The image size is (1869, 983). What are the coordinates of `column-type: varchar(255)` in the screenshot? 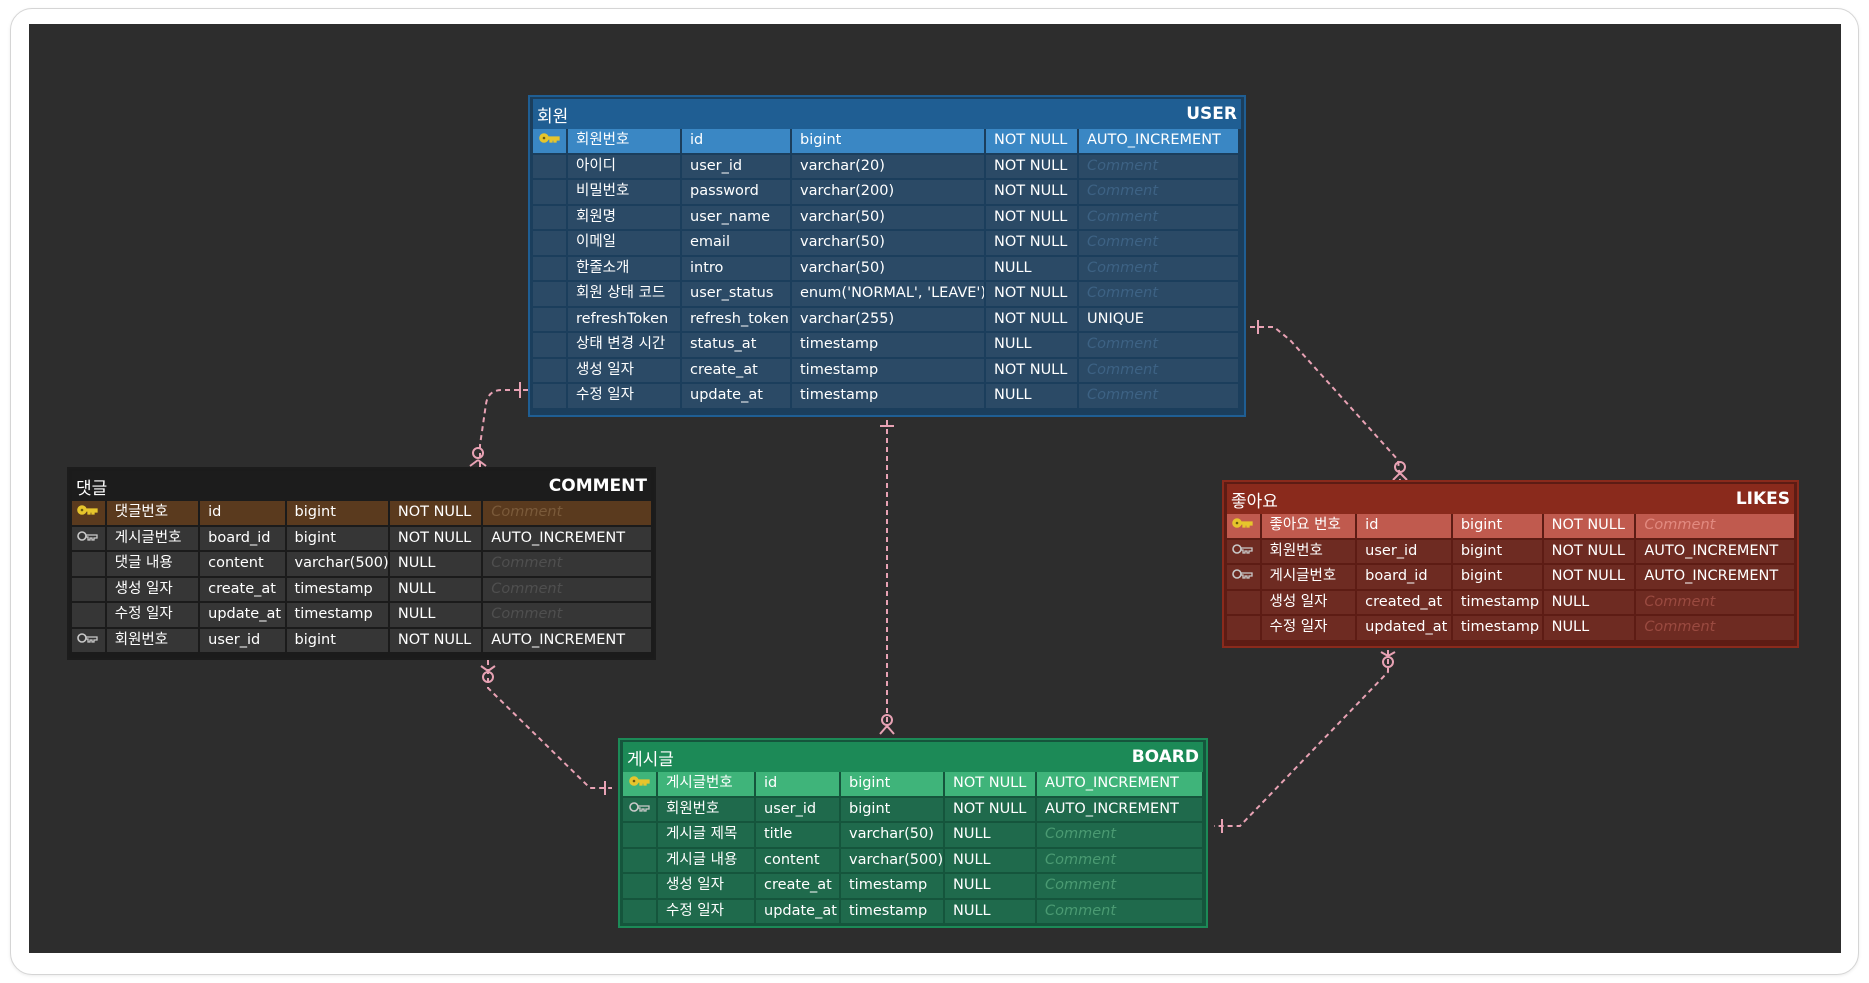 It's located at (888, 319).